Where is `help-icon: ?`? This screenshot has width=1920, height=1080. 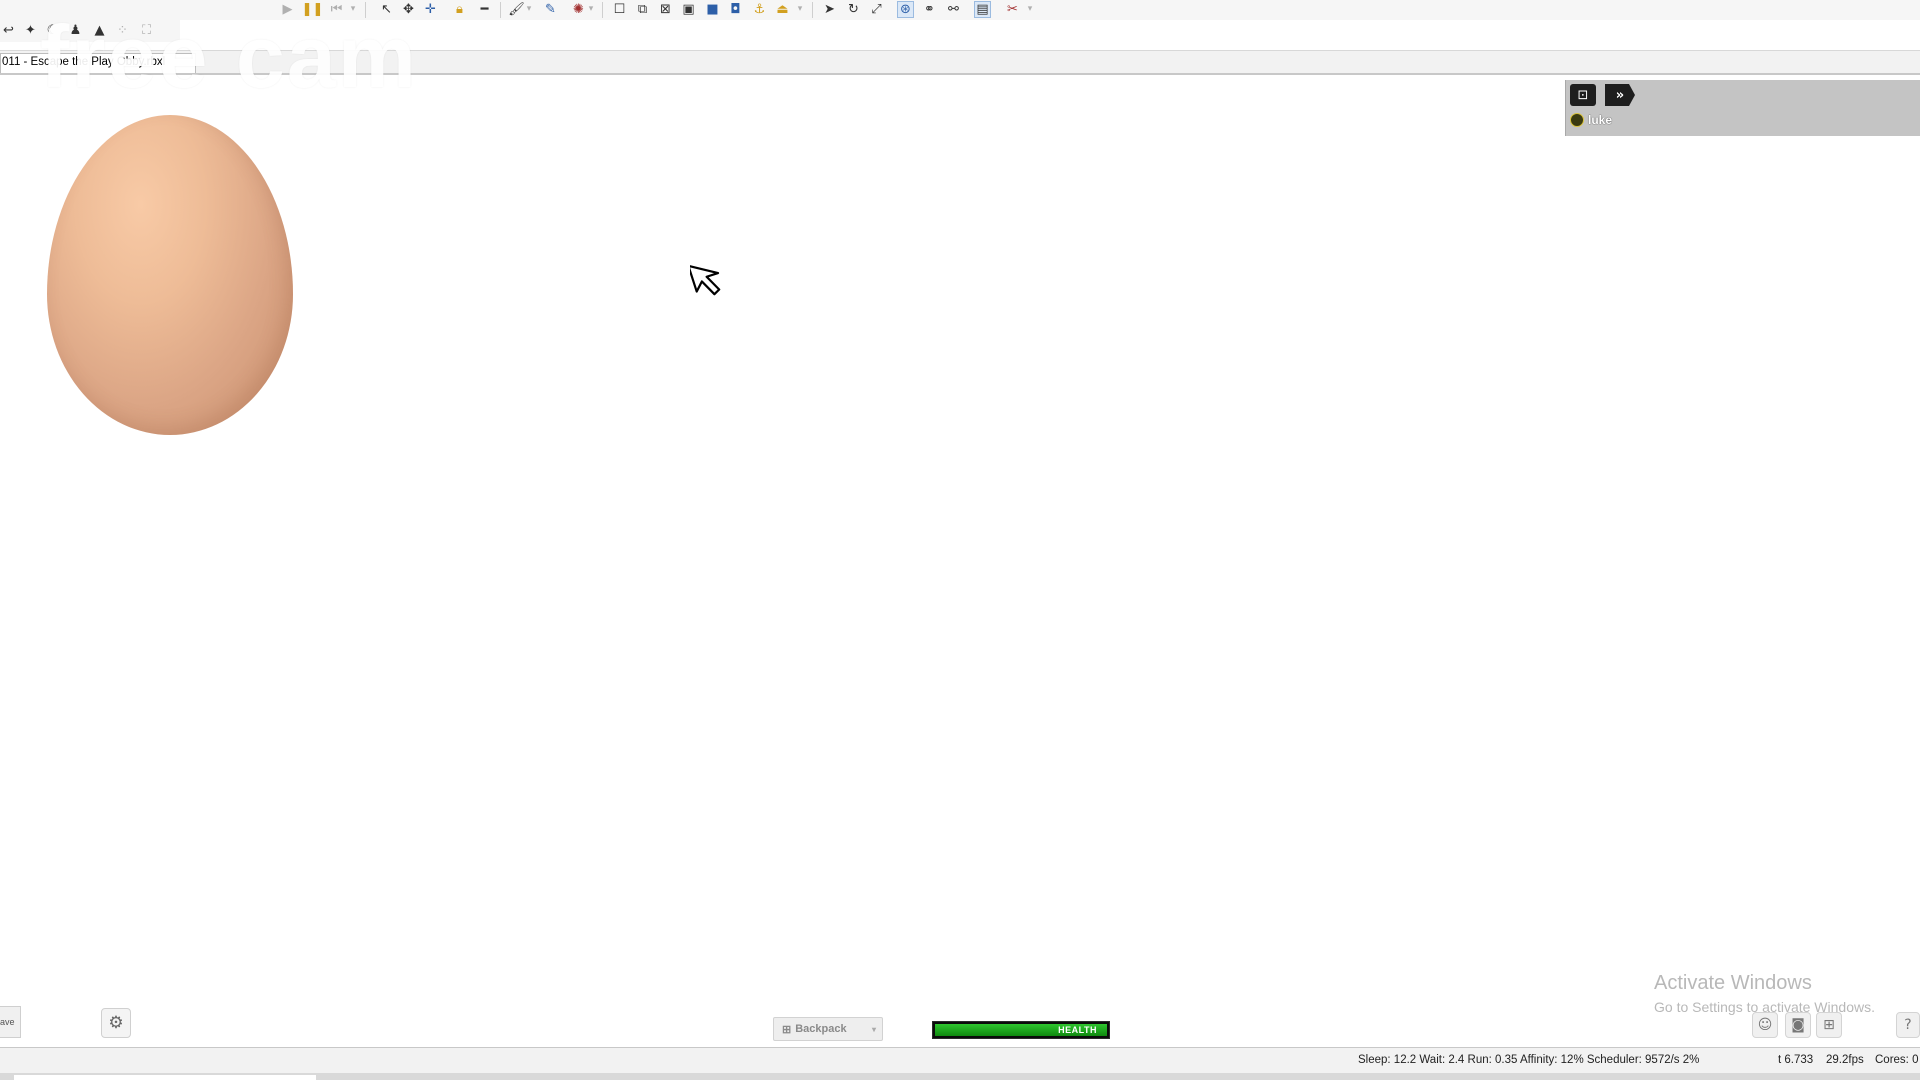
help-icon: ? is located at coordinates (1908, 1025).